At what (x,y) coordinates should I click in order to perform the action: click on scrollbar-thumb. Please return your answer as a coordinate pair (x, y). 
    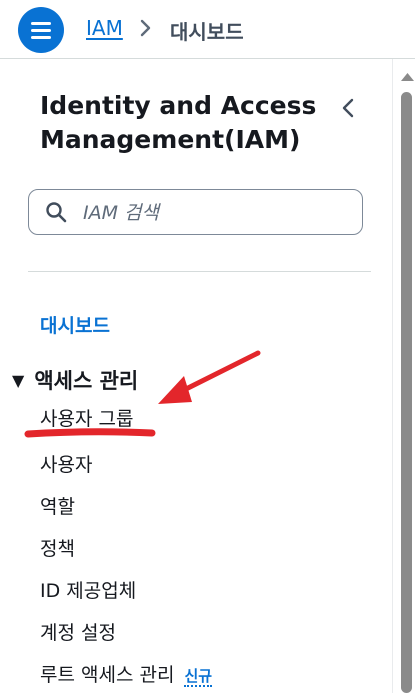
    Looking at the image, I should click on (406, 392).